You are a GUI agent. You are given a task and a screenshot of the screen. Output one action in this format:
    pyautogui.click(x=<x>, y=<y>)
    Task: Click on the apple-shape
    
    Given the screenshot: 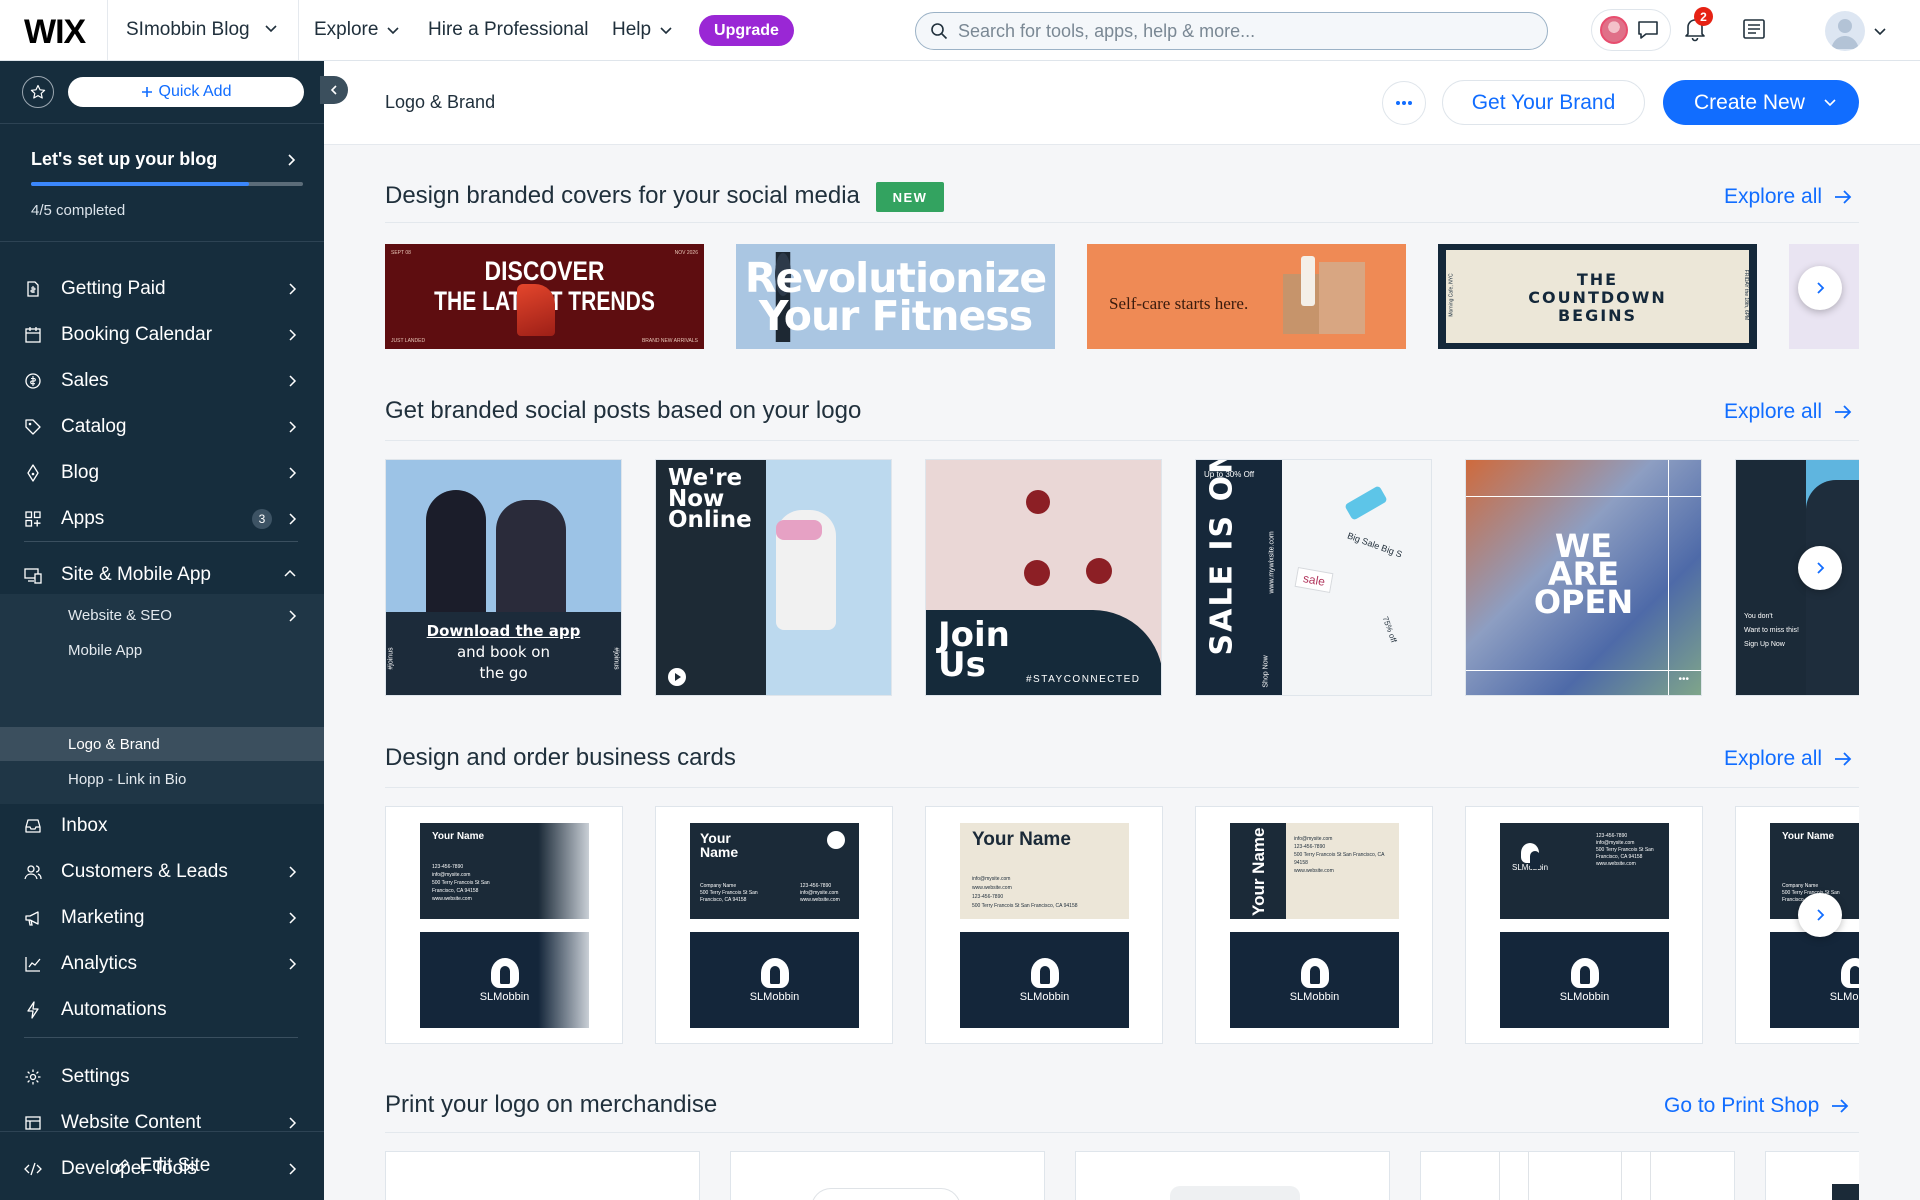 What is the action you would take?
    pyautogui.click(x=1038, y=502)
    